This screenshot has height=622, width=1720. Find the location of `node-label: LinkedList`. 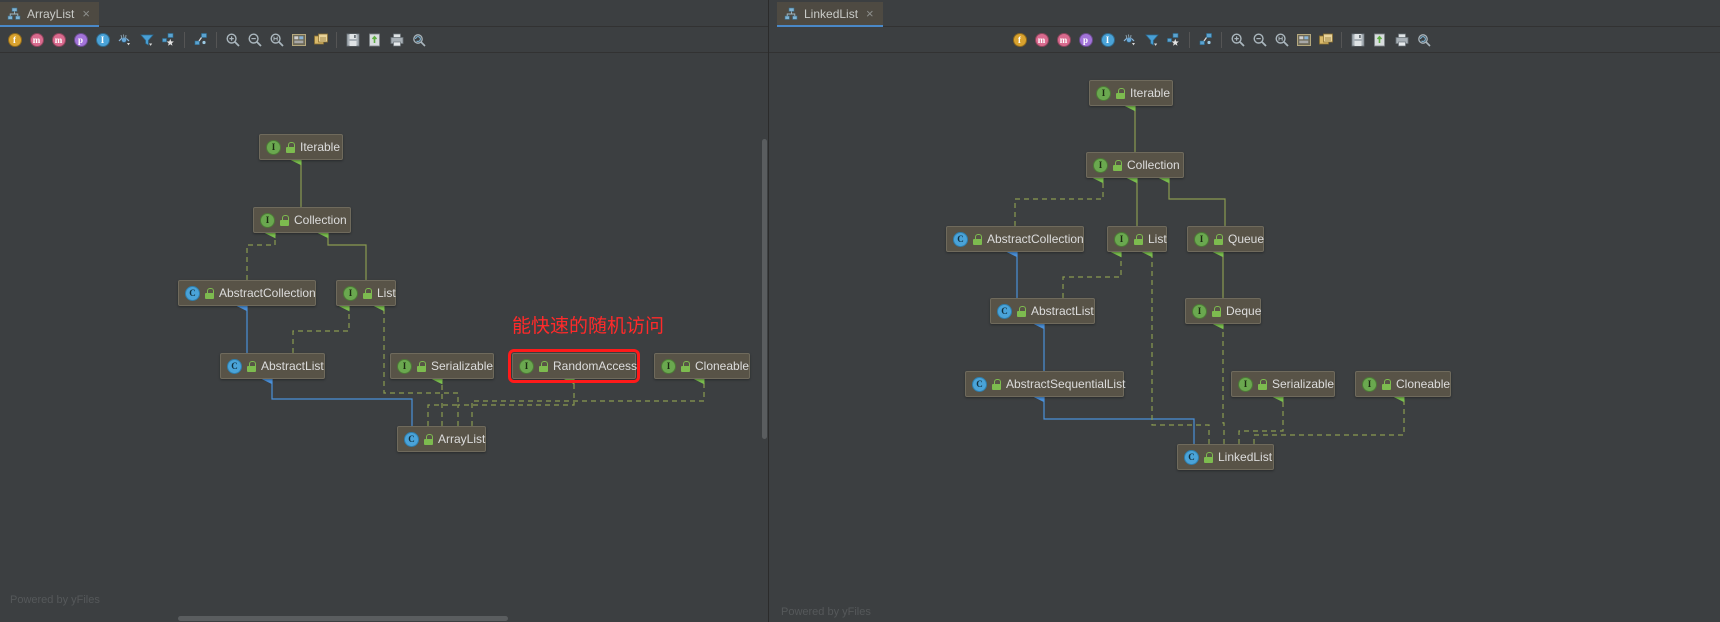

node-label: LinkedList is located at coordinates (1245, 457).